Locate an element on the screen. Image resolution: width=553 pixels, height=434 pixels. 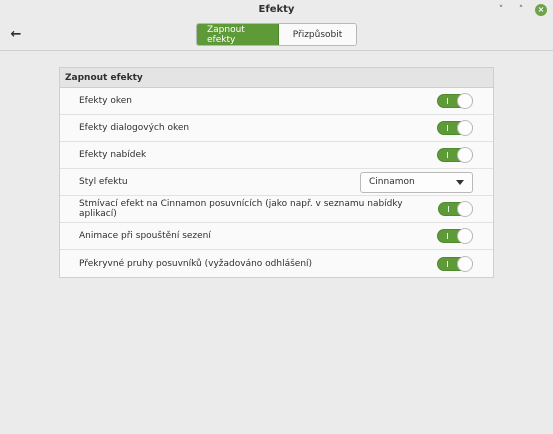
stack-switcher: Zapnout efekty Přizpůsobit is located at coordinates (276, 34).